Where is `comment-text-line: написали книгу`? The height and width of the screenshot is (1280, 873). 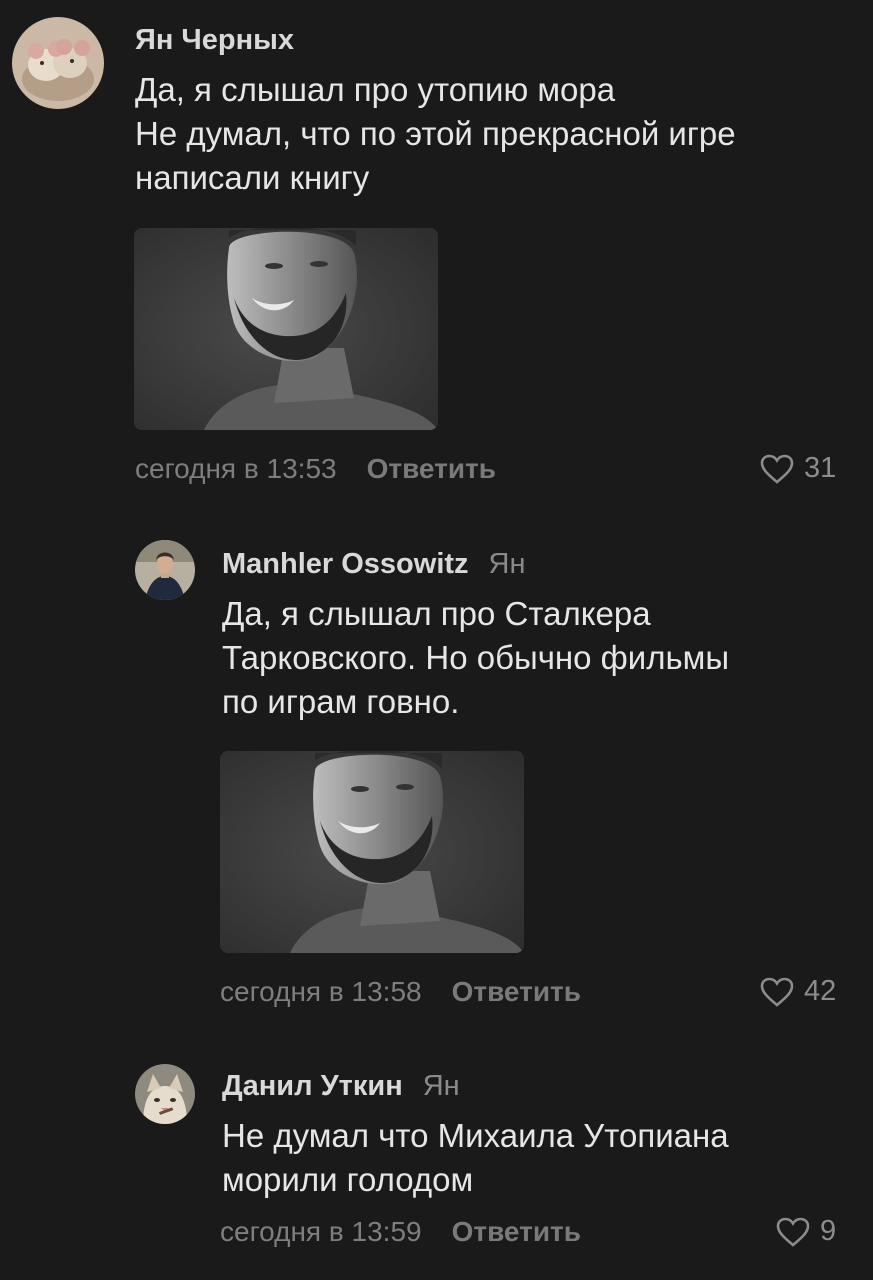
comment-text-line: написали книгу is located at coordinates (252, 177).